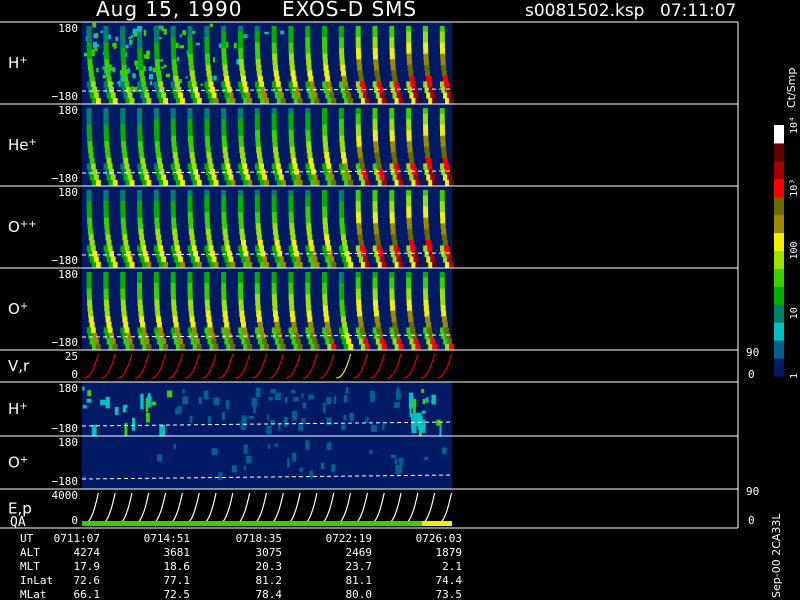 The image size is (800, 600). What do you see at coordinates (36, 580) in the screenshot?
I see `footer-row-label: InLat` at bounding box center [36, 580].